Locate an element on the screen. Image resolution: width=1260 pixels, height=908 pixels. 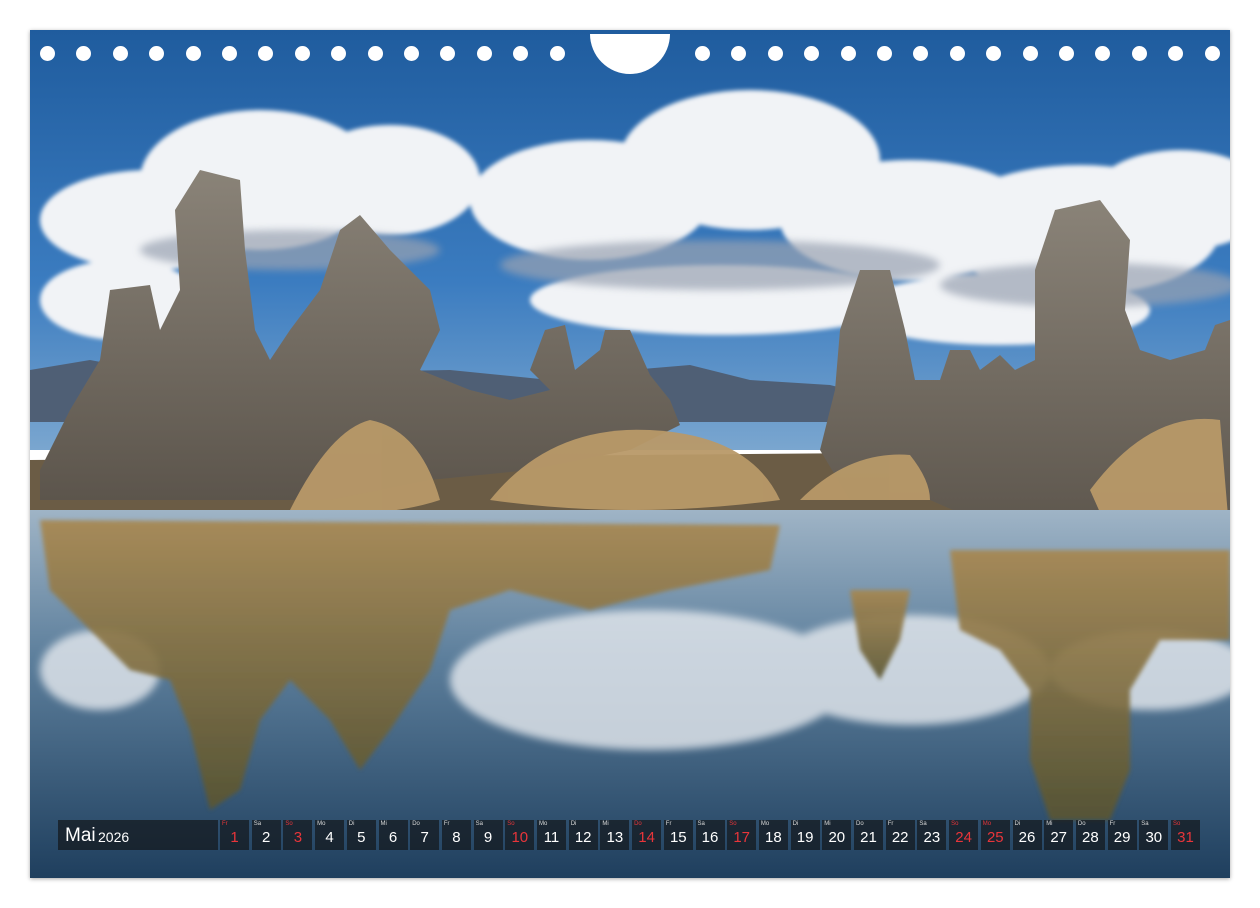
day-number: 17 is located at coordinates (742, 837).